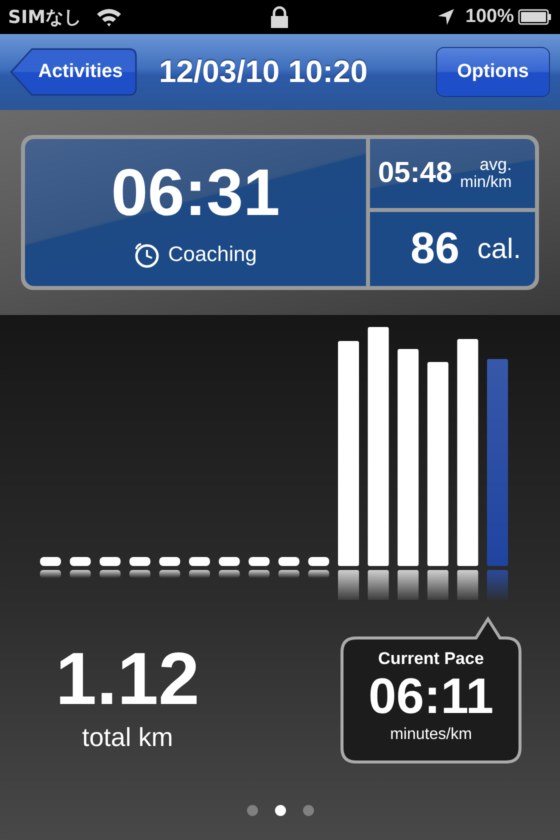  I want to click on window-title: 12/03/10 10:20, so click(263, 71).